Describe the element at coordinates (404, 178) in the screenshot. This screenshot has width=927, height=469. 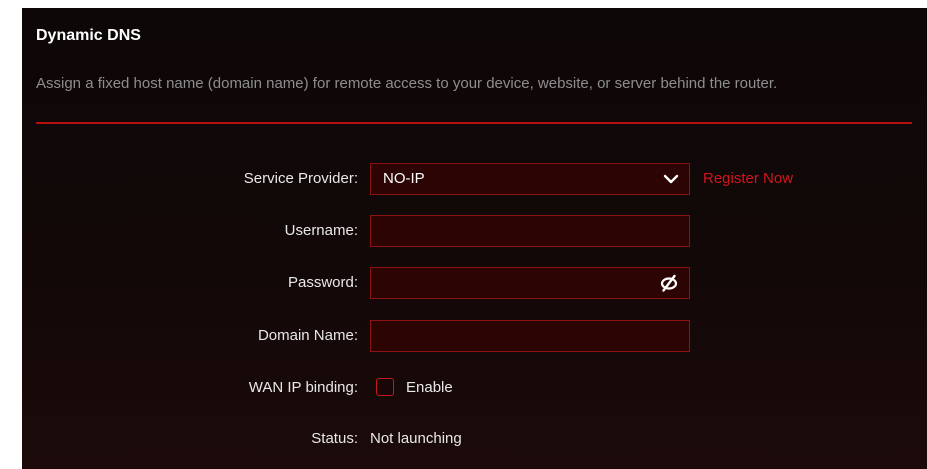
I see `service-provider-value: NO-IP` at that location.